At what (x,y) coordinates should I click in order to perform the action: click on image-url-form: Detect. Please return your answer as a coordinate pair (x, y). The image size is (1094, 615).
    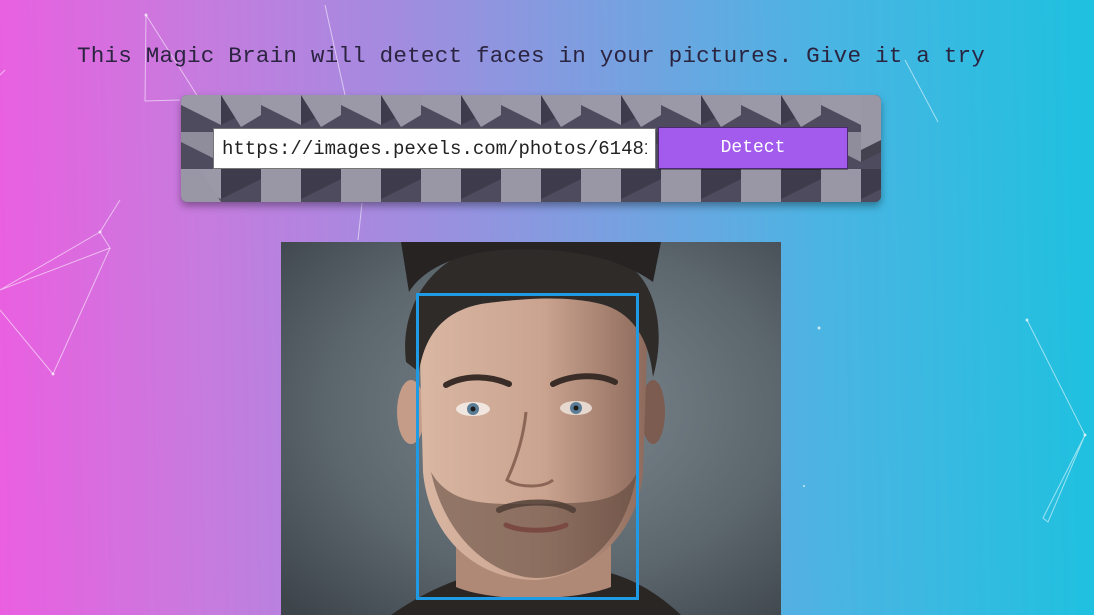
    Looking at the image, I should click on (531, 148).